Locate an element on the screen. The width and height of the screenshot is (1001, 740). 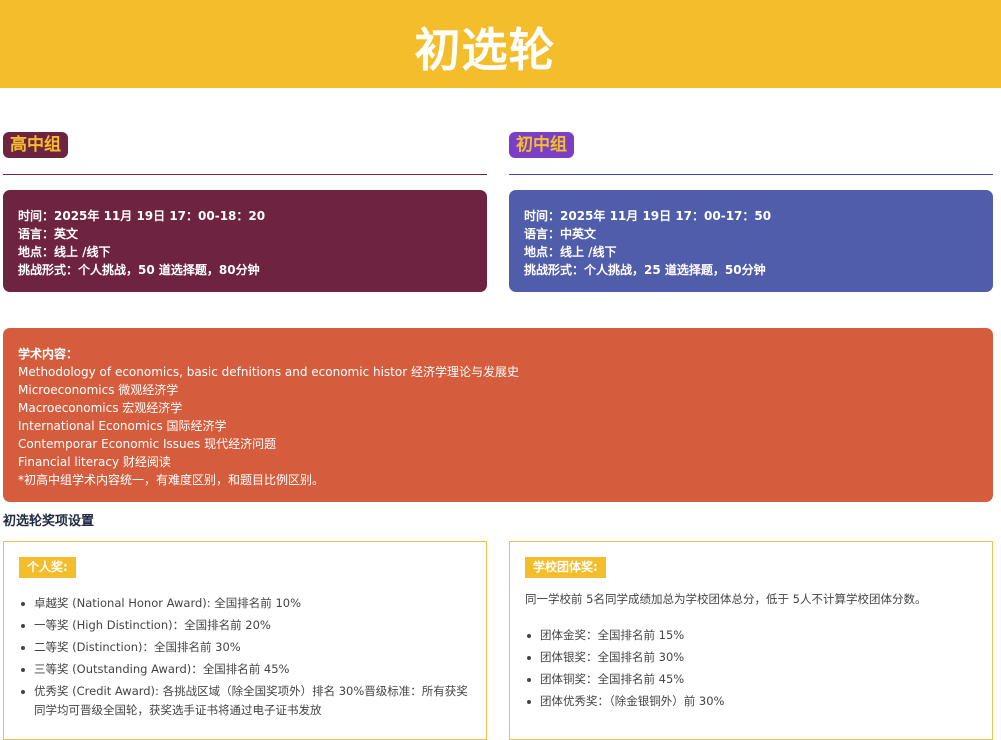
list-item: 三等奖 (Outstanding Award)：全国排名前 45% is located at coordinates (247, 669).